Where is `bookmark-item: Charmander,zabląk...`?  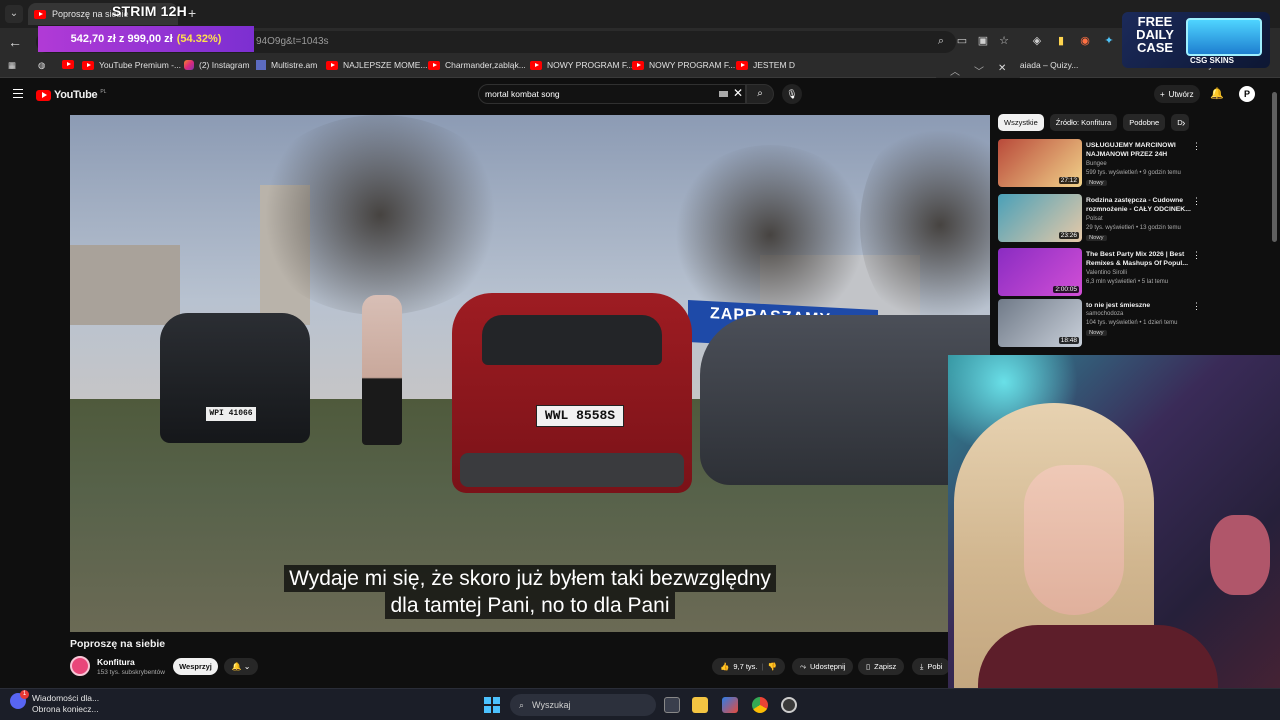
bookmark-item: Charmander,zabląk... is located at coordinates (477, 65).